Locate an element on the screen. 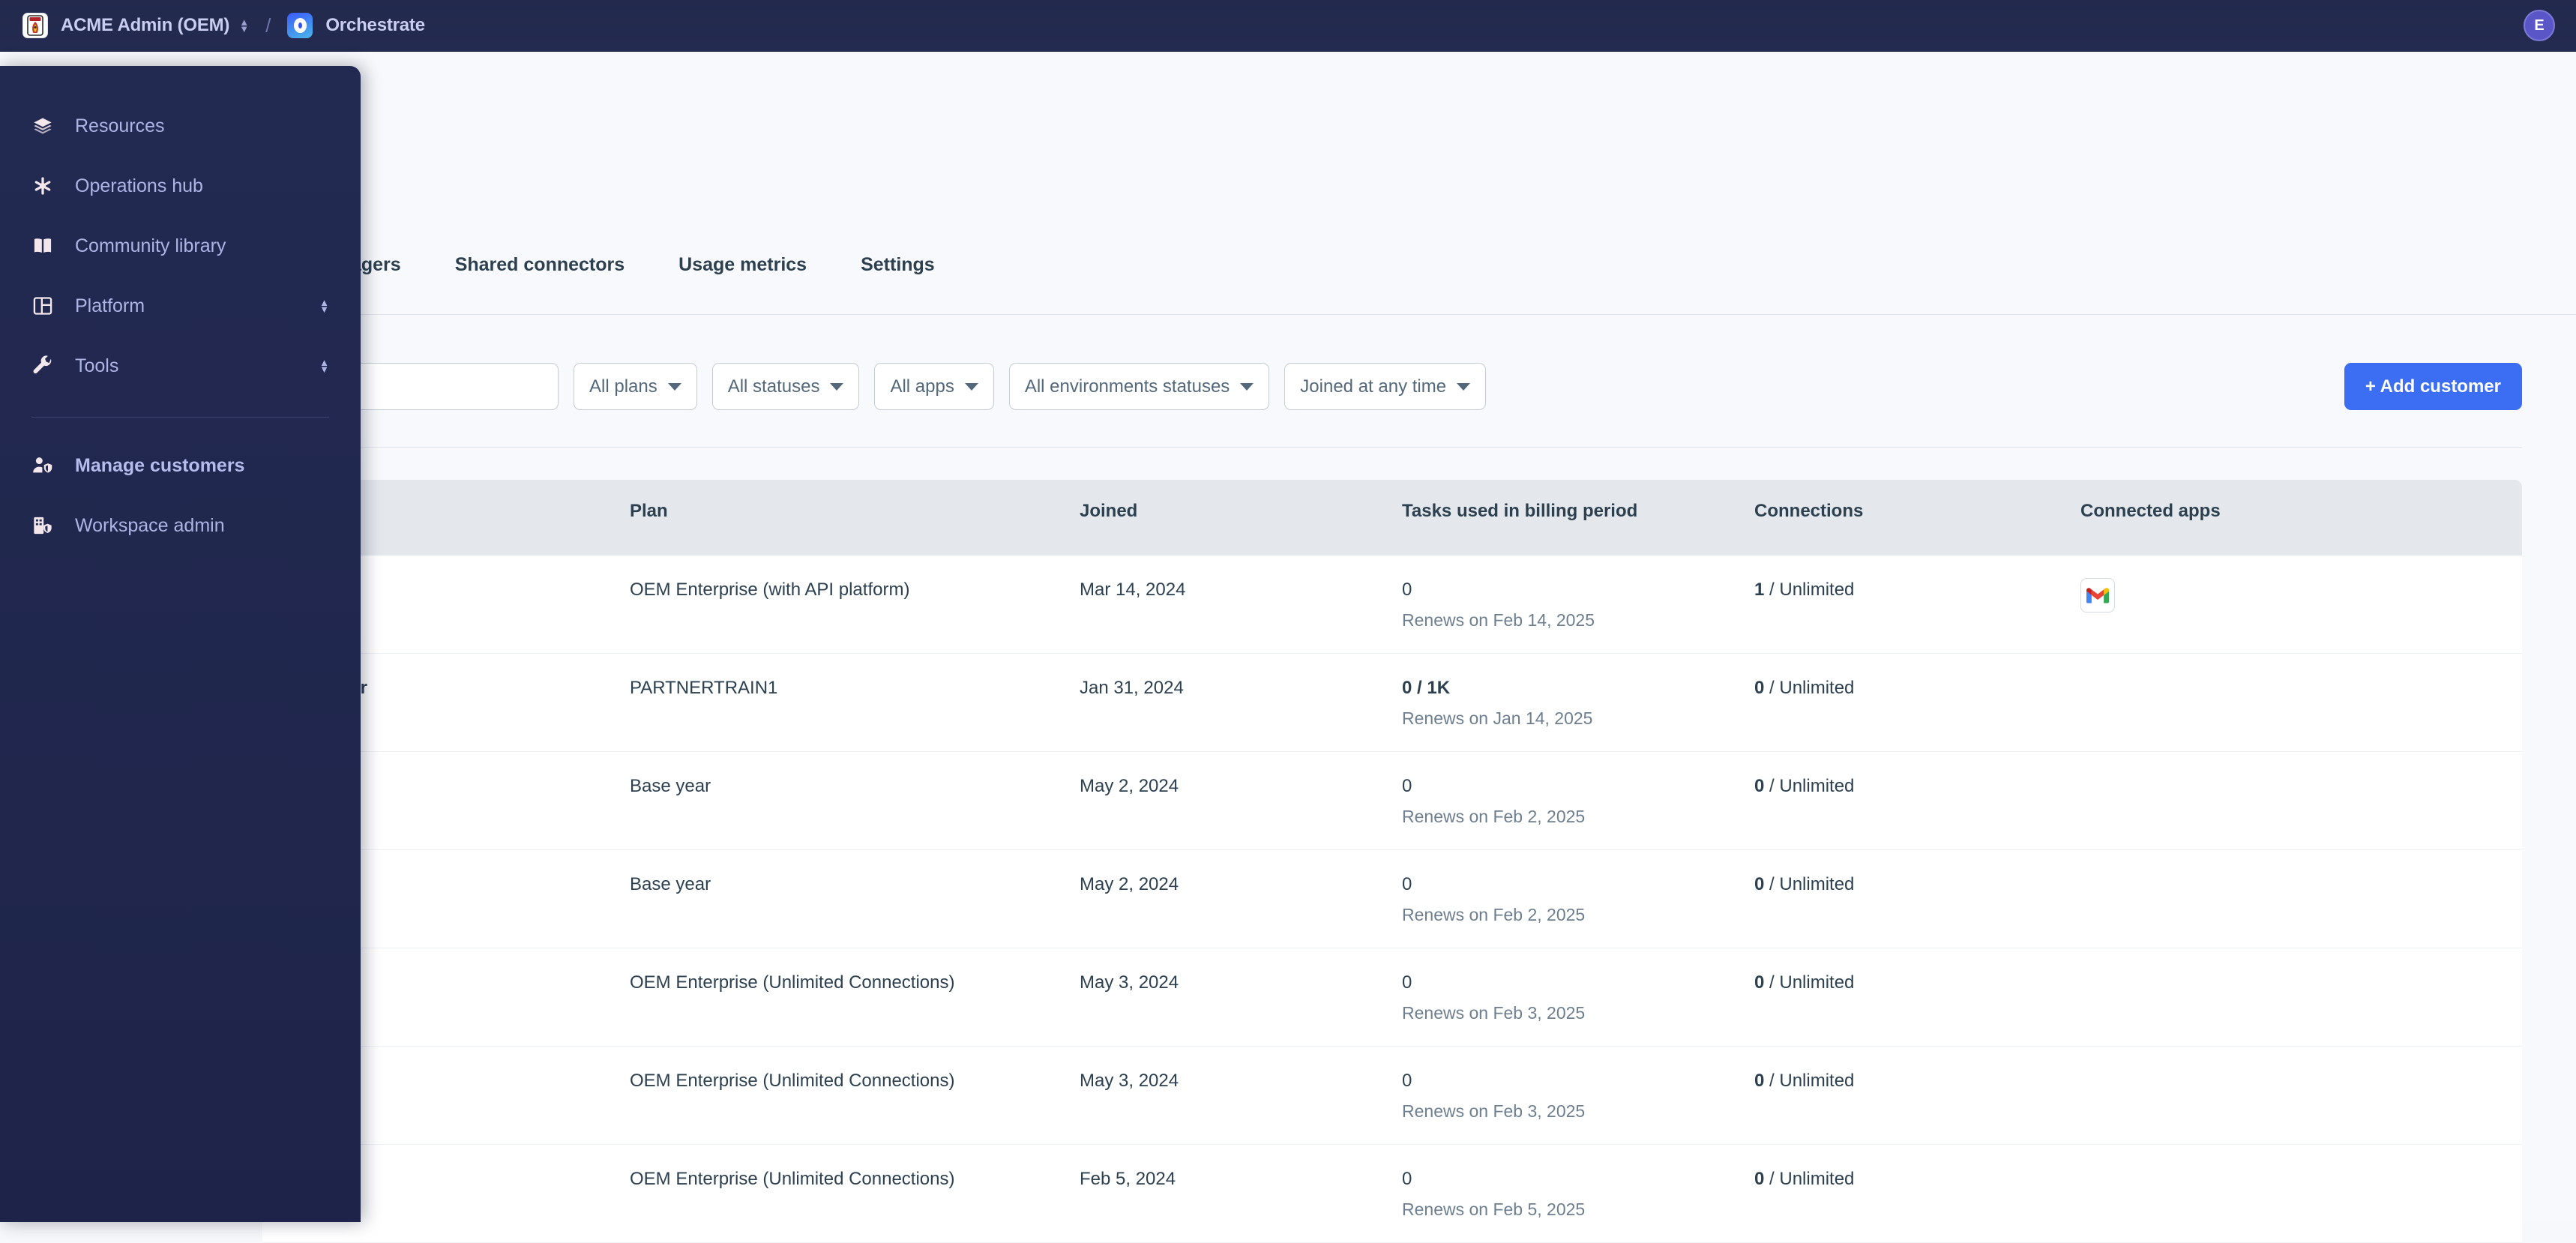 This screenshot has width=2576, height=1243. cell-connections: 1 / Unlimited is located at coordinates (1917, 604).